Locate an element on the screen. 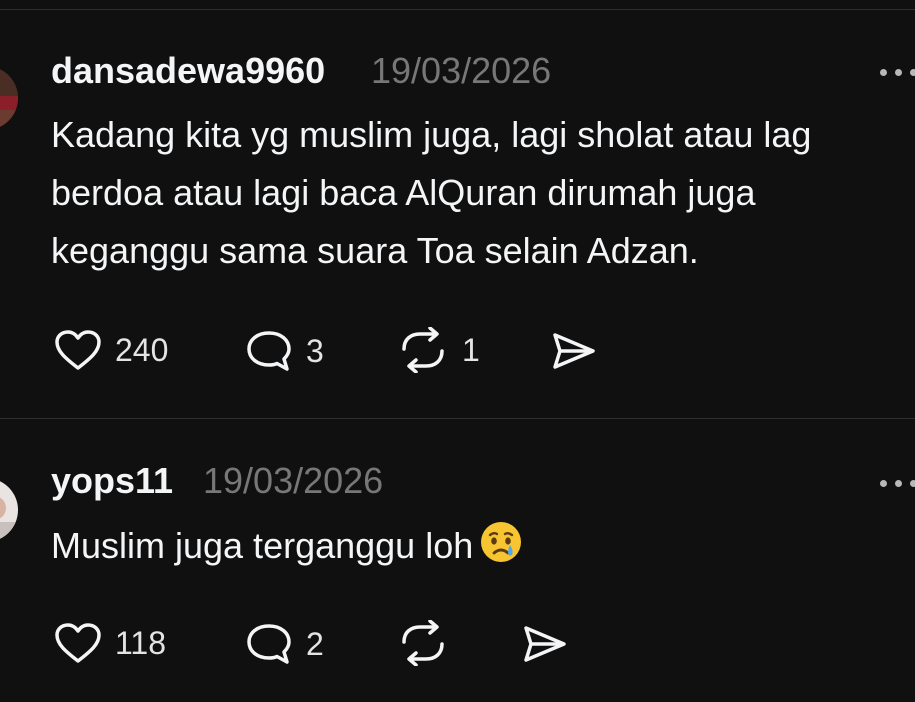 The height and width of the screenshot is (702, 915). like-count: 240 is located at coordinates (142, 350).